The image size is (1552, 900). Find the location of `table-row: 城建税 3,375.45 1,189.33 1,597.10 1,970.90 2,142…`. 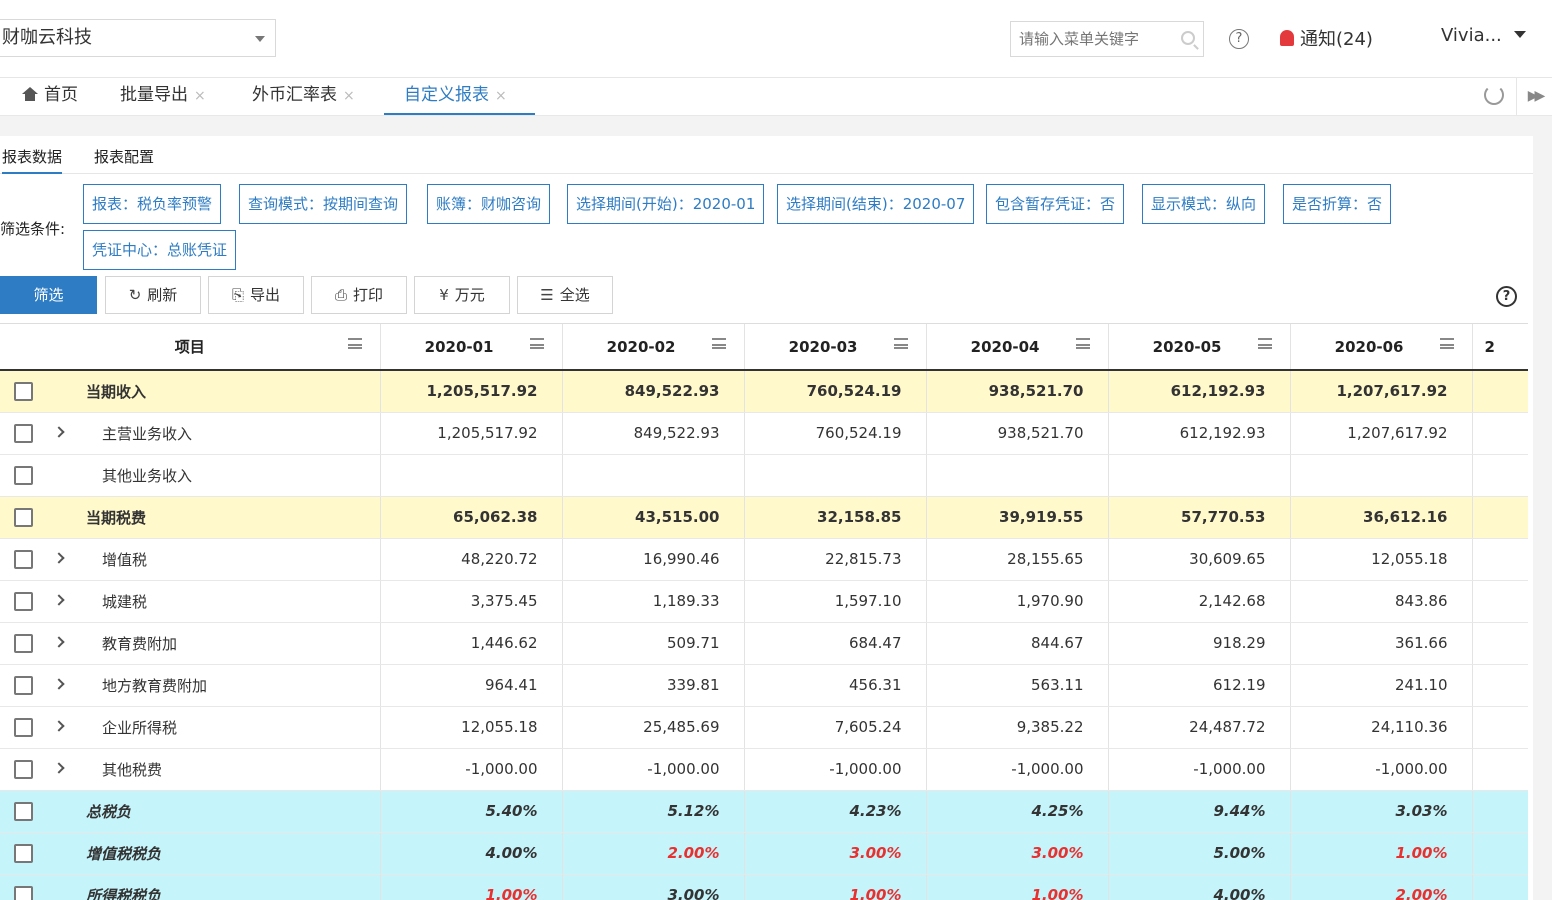

table-row: 城建税 3,375.45 1,189.33 1,597.10 1,970.90 2,142… is located at coordinates (764, 601).